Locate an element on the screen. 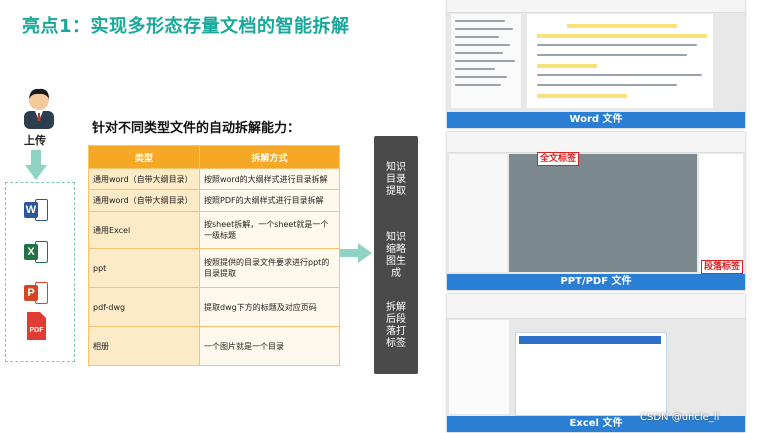 This screenshot has width=758, height=433. step-thumbnail-generate: 知识缩略图生成 is located at coordinates (396, 255).